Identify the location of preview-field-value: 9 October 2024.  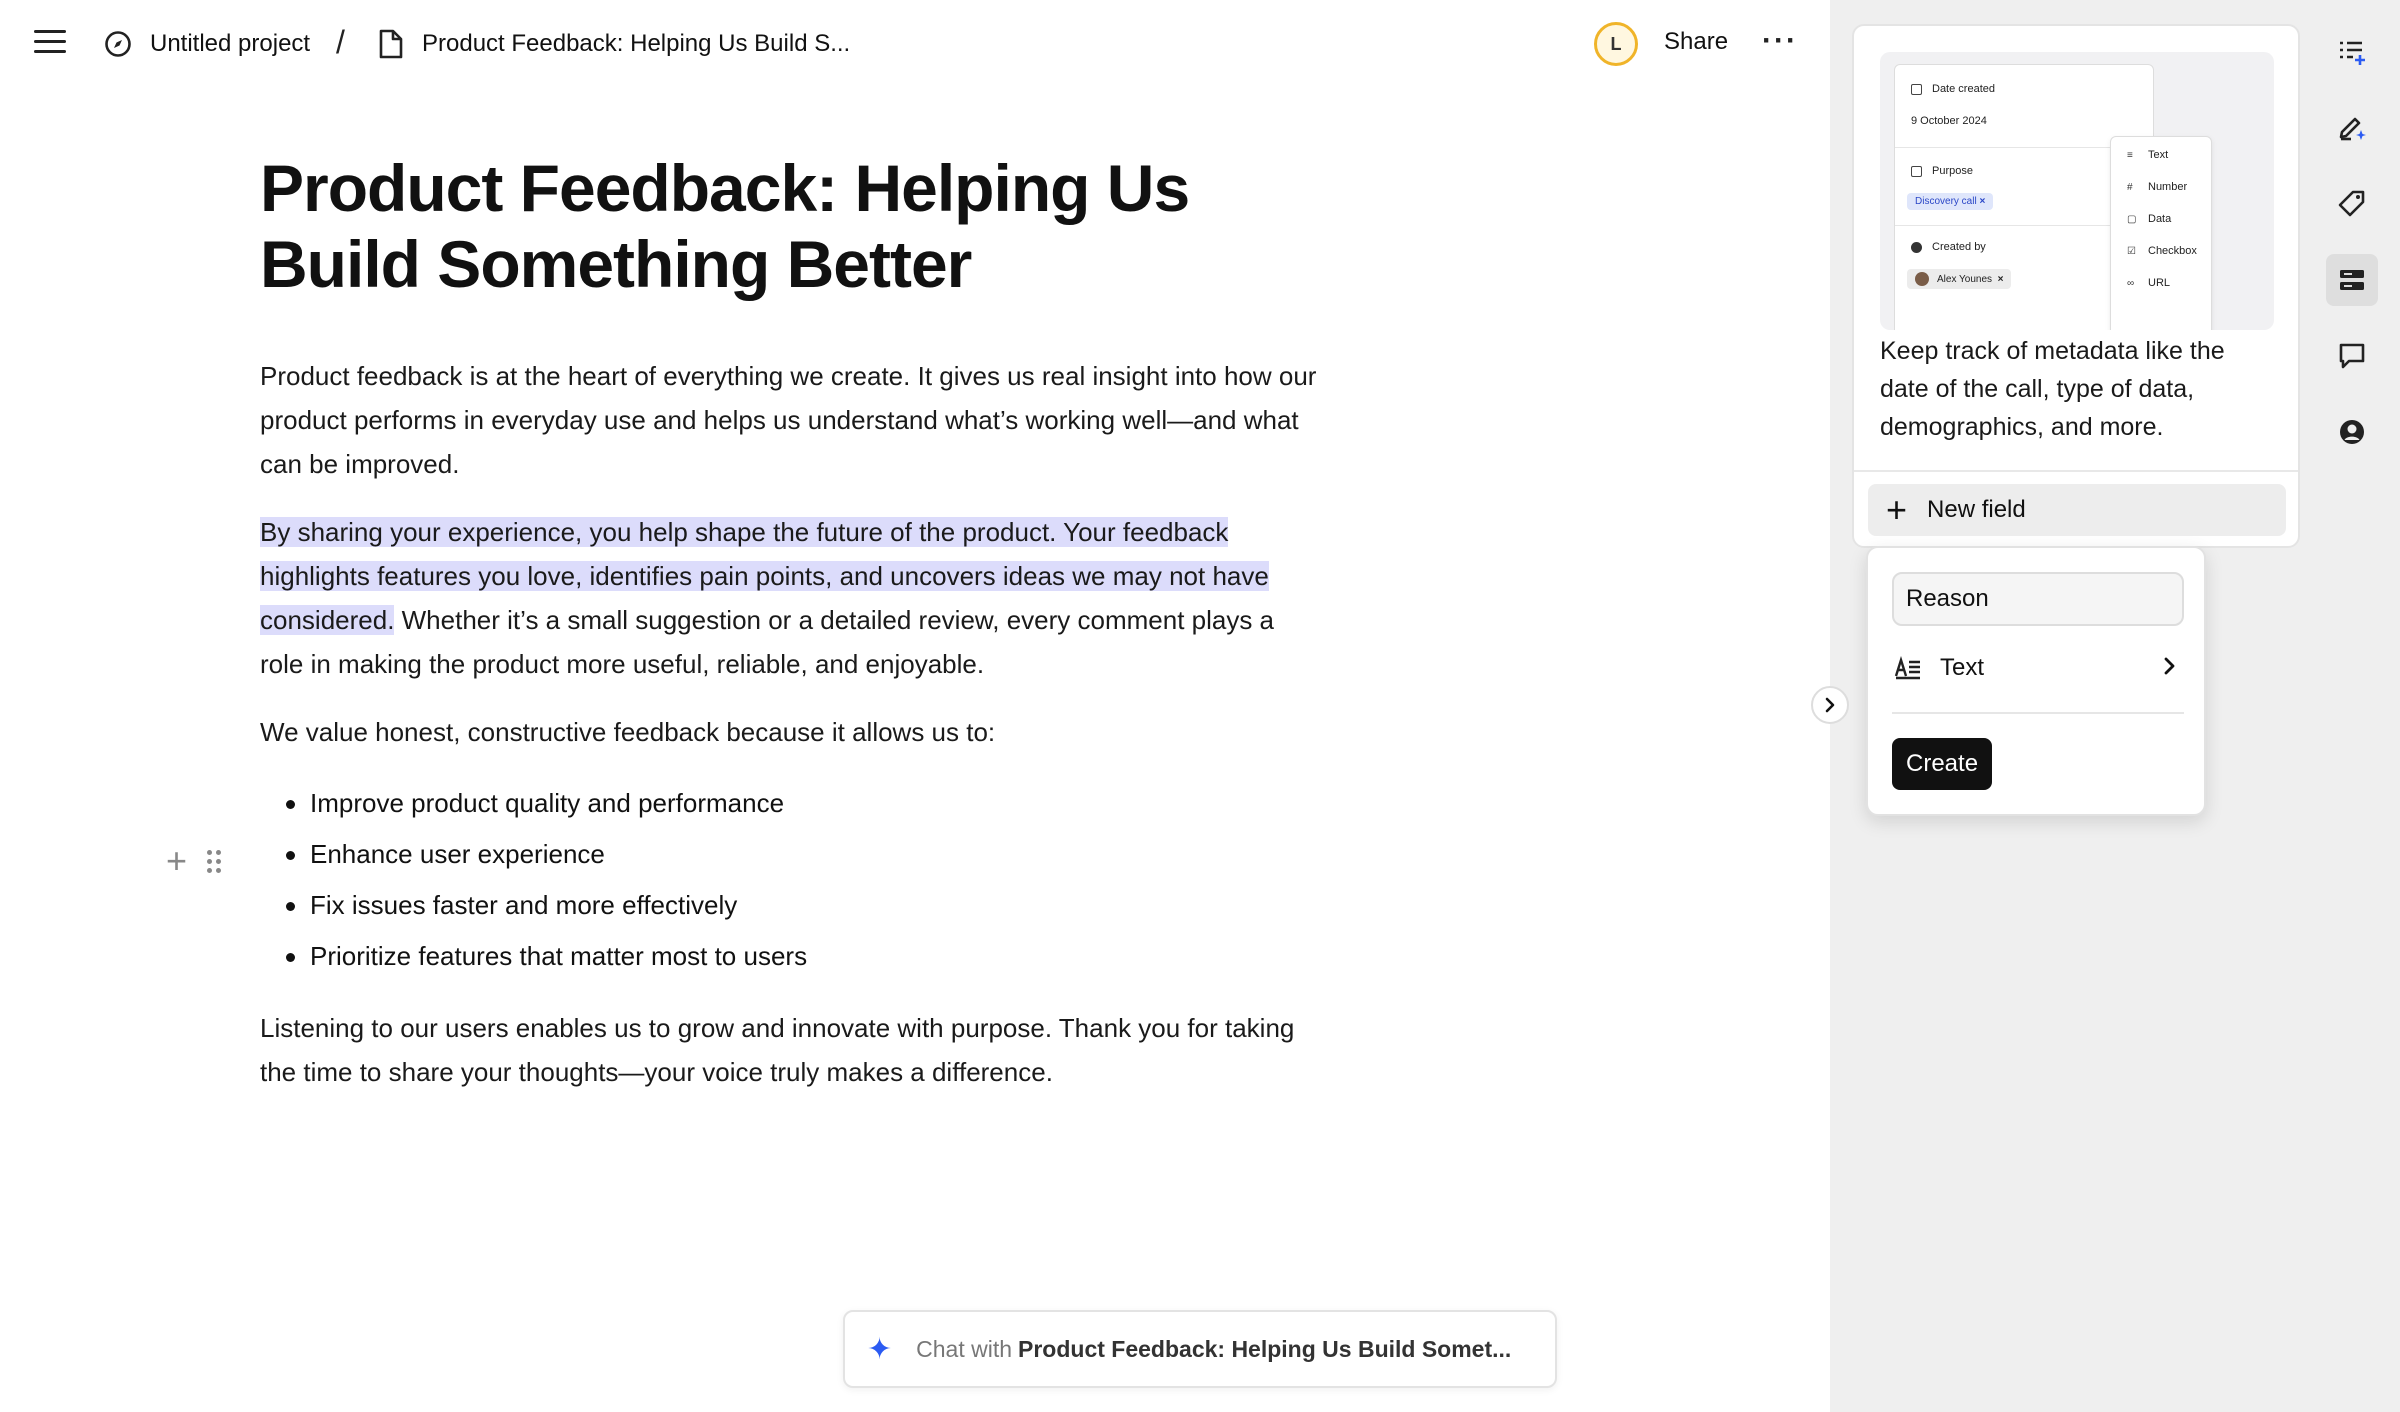
(1949, 121).